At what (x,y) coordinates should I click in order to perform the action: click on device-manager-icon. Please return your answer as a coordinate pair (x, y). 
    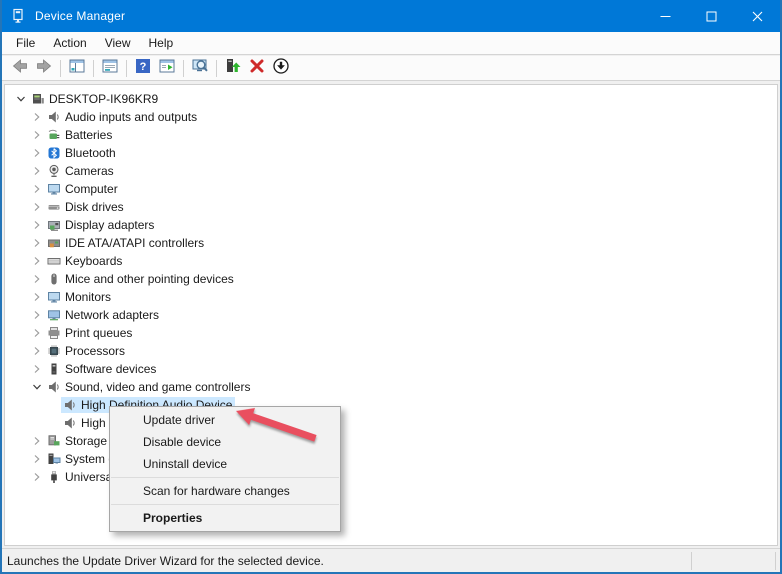
    Looking at the image, I should click on (19, 16).